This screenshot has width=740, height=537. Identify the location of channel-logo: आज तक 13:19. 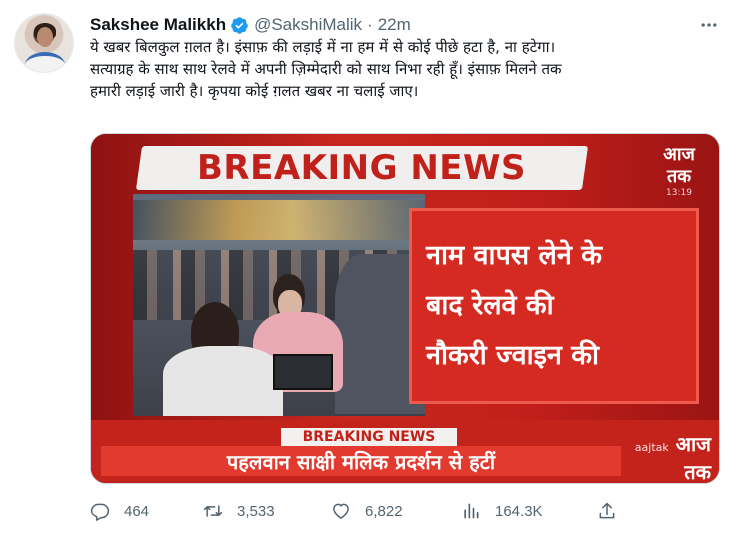
(679, 171).